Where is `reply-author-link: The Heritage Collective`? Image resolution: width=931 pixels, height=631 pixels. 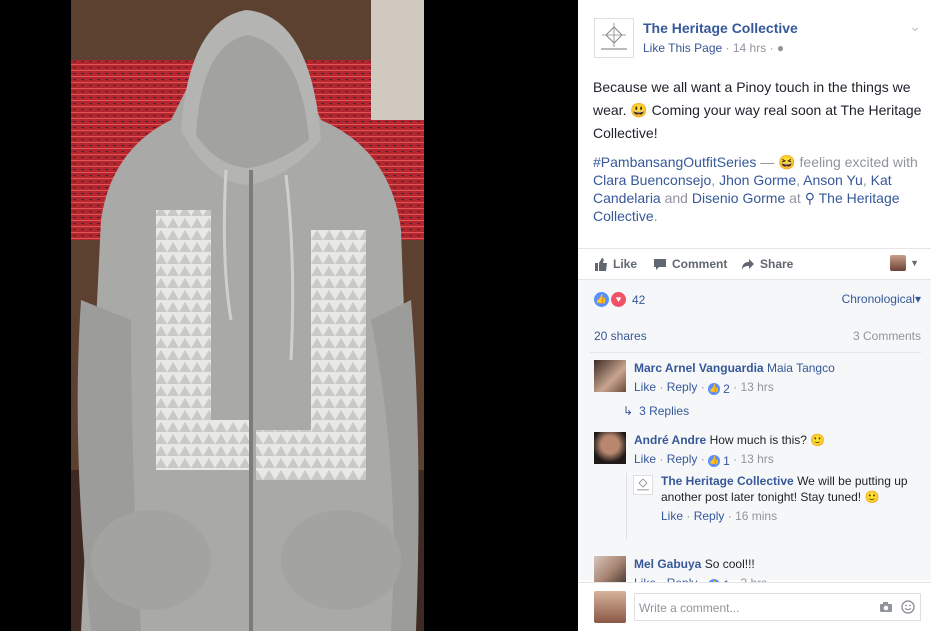 reply-author-link: The Heritage Collective is located at coordinates (727, 481).